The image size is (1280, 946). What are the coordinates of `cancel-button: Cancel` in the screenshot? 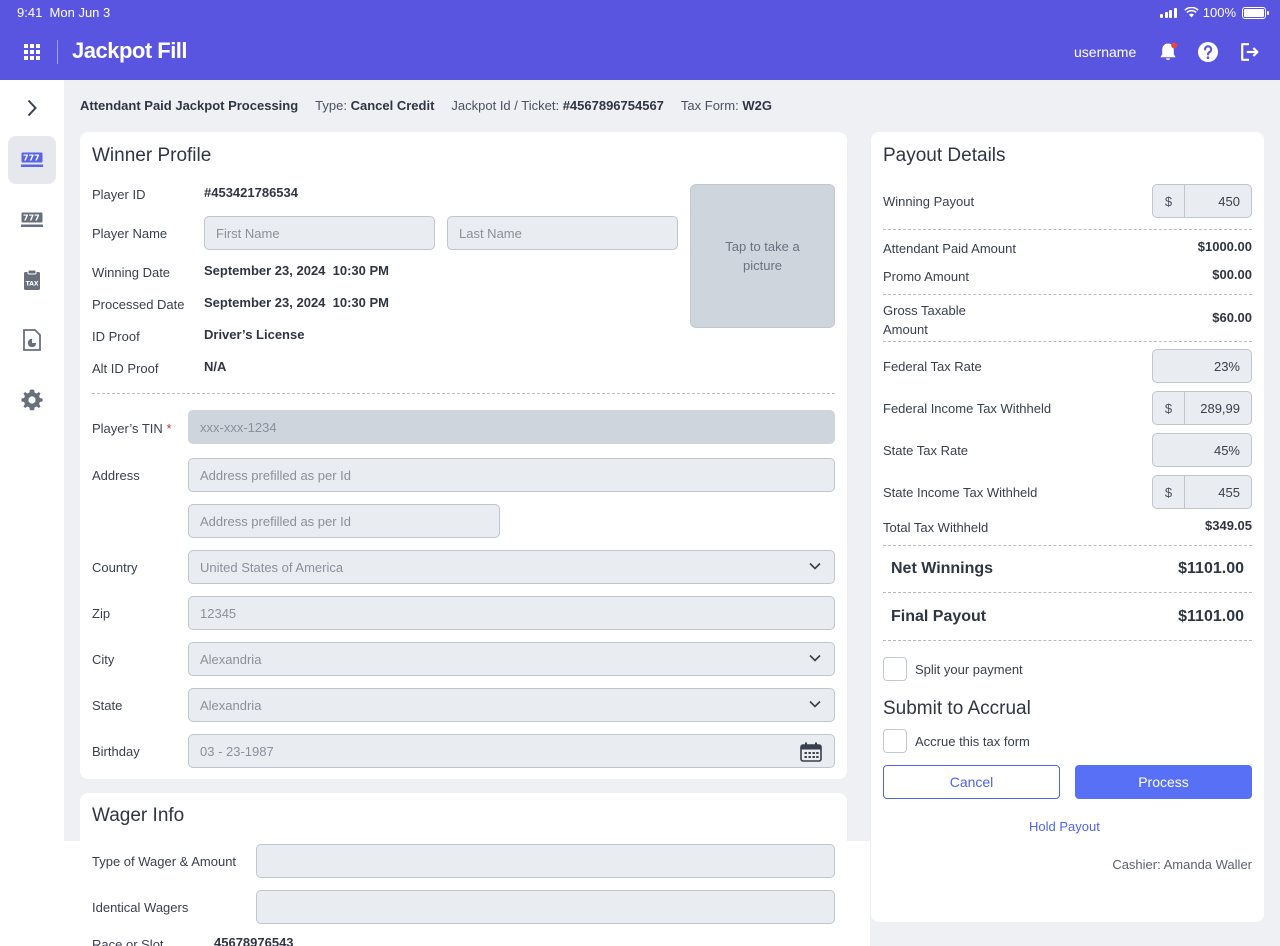 It's located at (971, 782).